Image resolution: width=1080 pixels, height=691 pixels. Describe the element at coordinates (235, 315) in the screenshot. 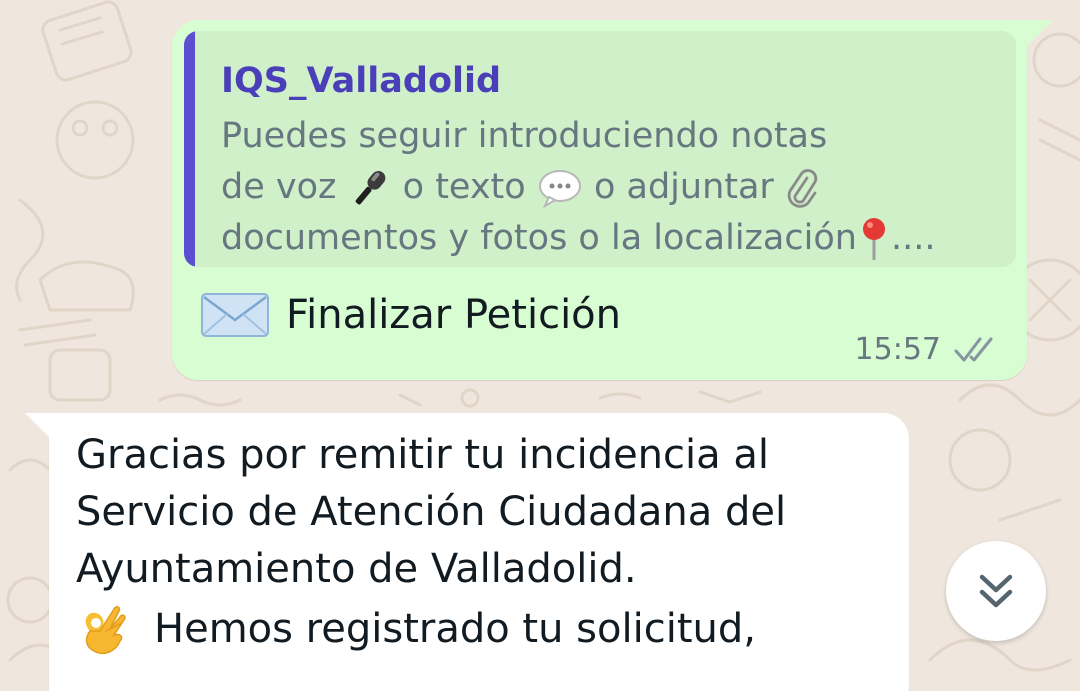

I see `envelope-icon` at that location.